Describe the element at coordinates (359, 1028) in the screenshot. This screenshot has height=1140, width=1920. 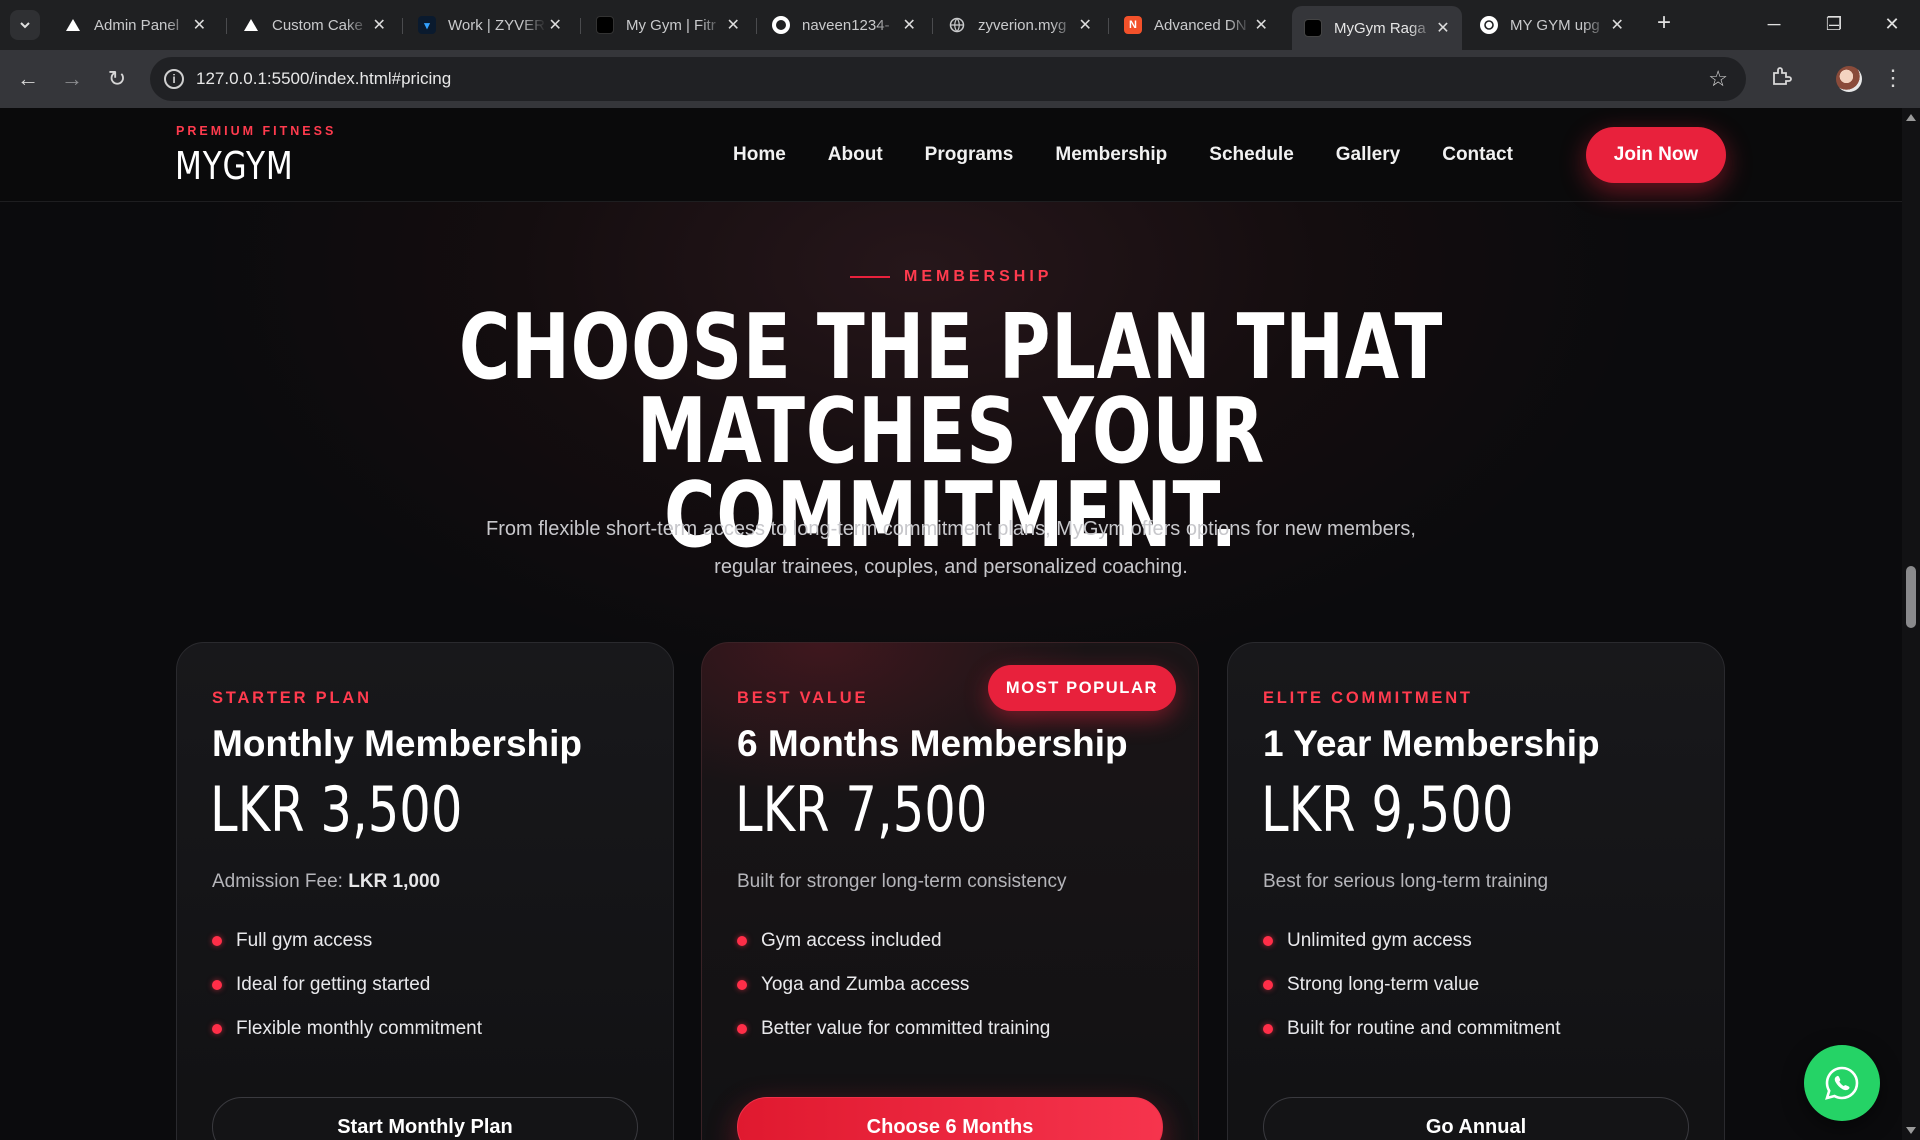
I see `feature-text: Flexible monthly commitment` at that location.